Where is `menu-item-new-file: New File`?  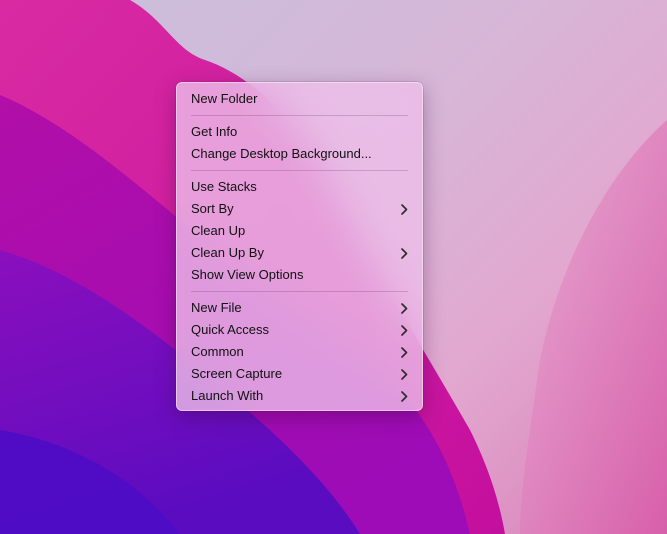
menu-item-new-file: New File is located at coordinates (299, 308).